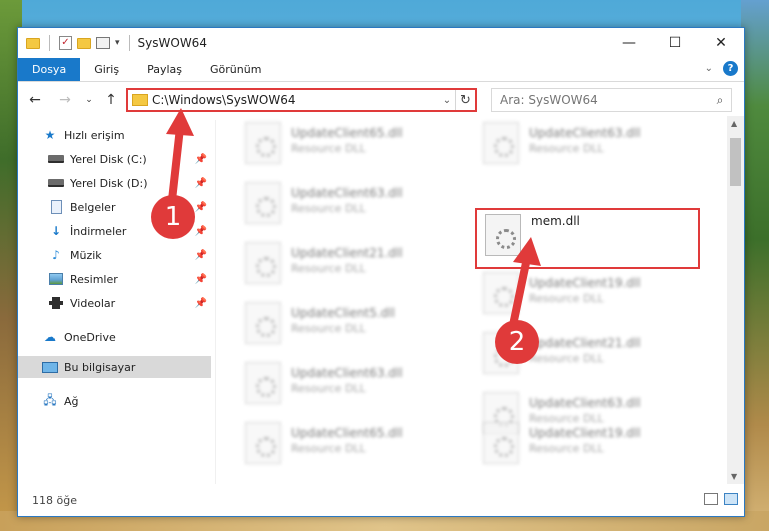 Image resolution: width=769 pixels, height=531 pixels. What do you see at coordinates (381, 43) in the screenshot?
I see `title-bar: ✓ ▾ SysWOW64 — ☐ ✕` at bounding box center [381, 43].